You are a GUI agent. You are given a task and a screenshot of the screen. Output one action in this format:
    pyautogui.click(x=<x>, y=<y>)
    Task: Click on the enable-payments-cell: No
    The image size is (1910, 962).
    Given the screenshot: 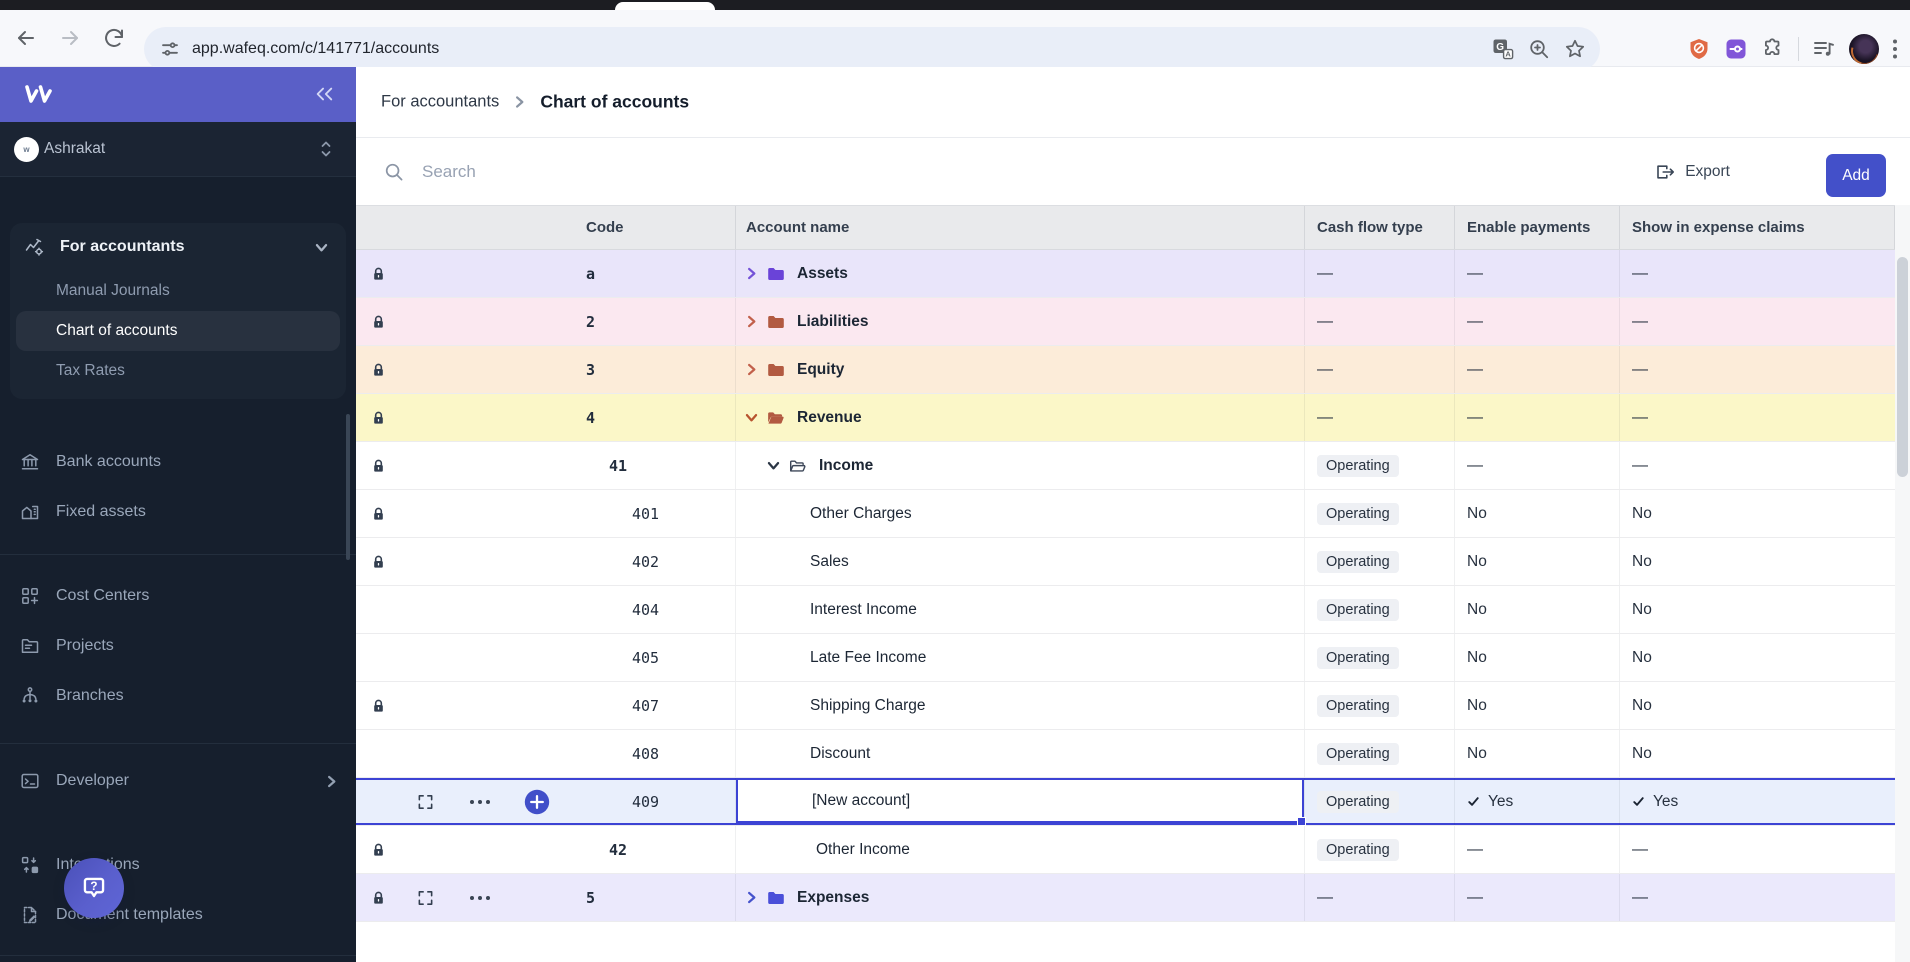 What is the action you would take?
    pyautogui.click(x=1537, y=609)
    